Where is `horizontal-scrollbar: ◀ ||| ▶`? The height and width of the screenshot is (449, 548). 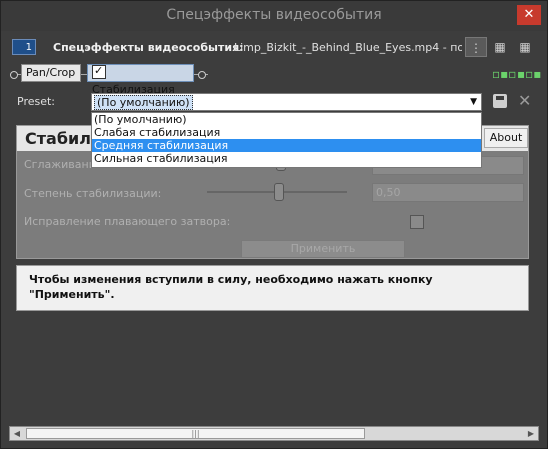
horizontal-scrollbar: ◀ ||| ▶ is located at coordinates (274, 433).